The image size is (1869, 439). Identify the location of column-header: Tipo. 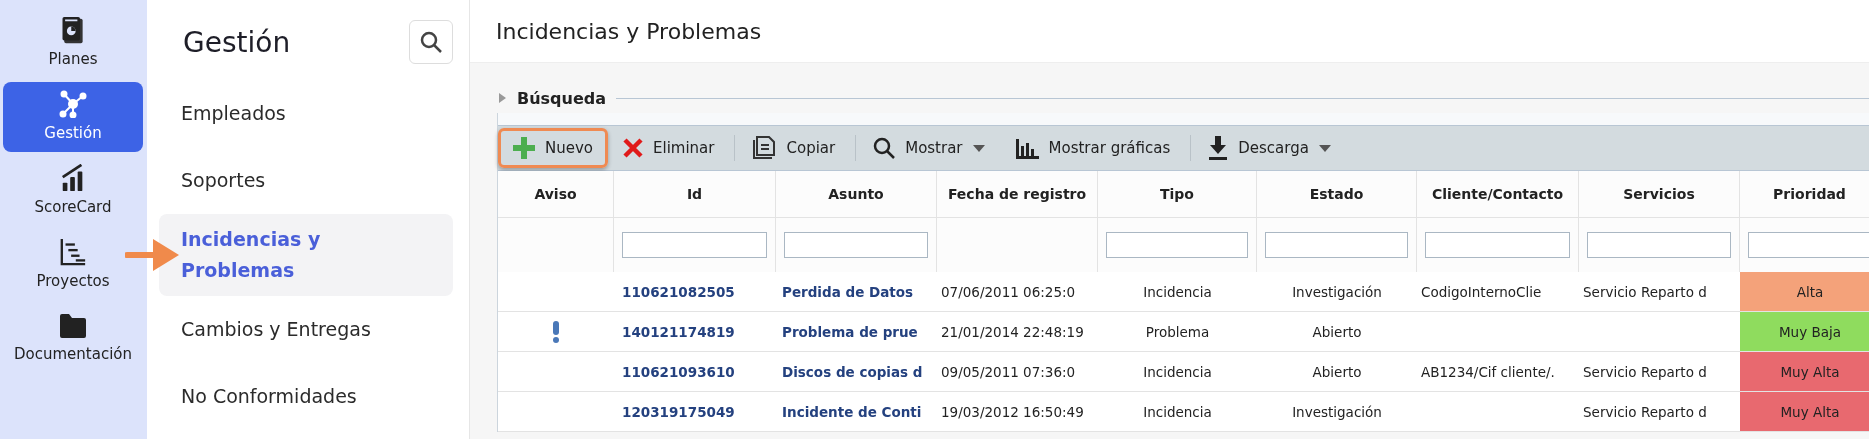
(1177, 194).